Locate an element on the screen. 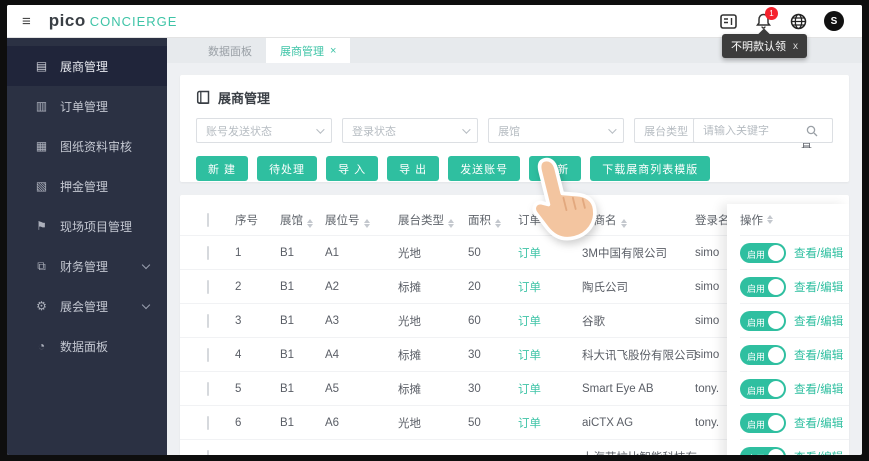 This screenshot has width=869, height=461. sidebar-item-label: 展会管理 is located at coordinates (84, 306).